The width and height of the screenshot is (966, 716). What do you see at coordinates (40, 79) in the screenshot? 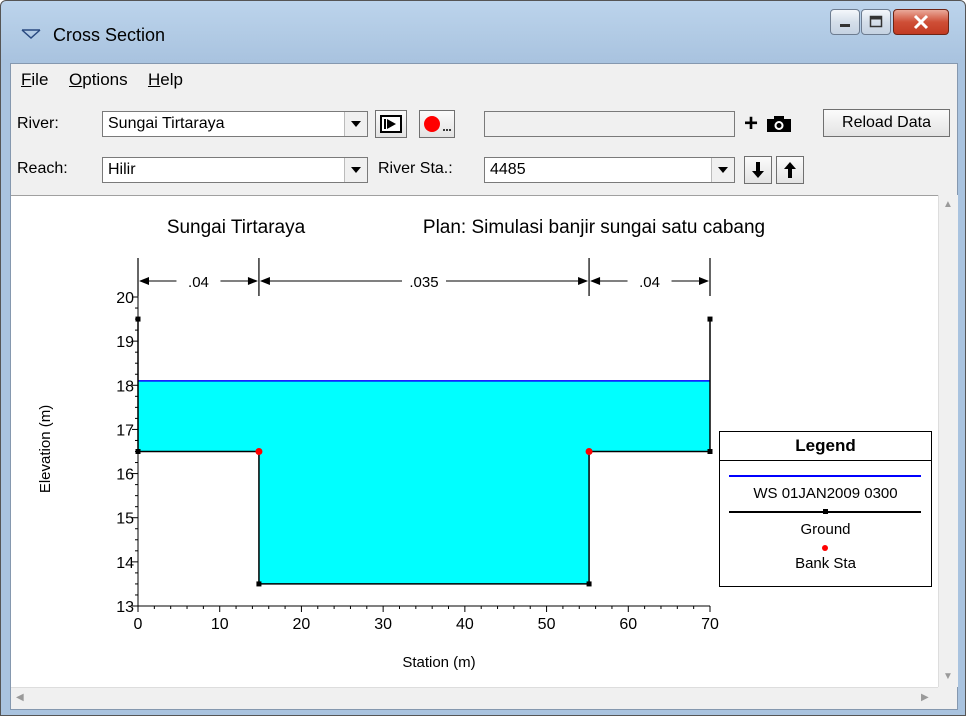
I see `menu-file-label: ile` at bounding box center [40, 79].